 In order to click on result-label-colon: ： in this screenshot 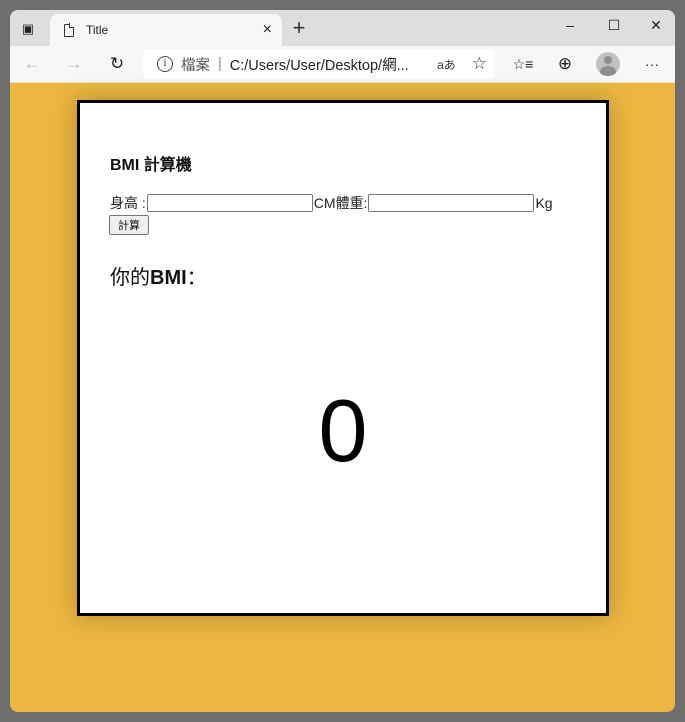, I will do `click(196, 278)`.